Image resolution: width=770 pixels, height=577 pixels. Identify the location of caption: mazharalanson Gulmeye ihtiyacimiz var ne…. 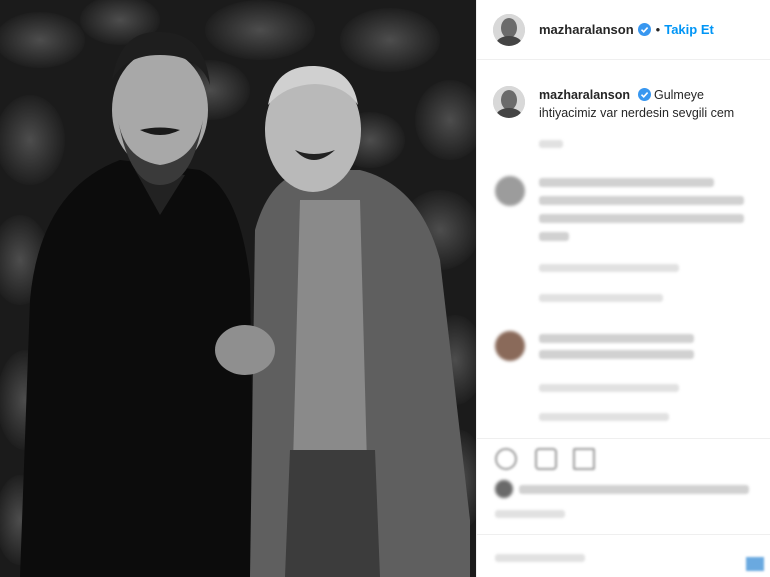
(628, 104).